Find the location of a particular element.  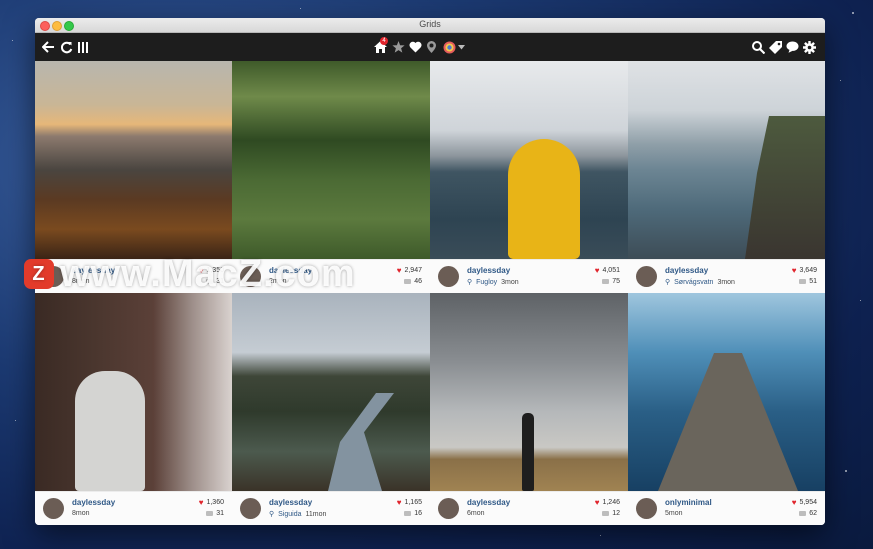

title-bar: Grids is located at coordinates (430, 25).